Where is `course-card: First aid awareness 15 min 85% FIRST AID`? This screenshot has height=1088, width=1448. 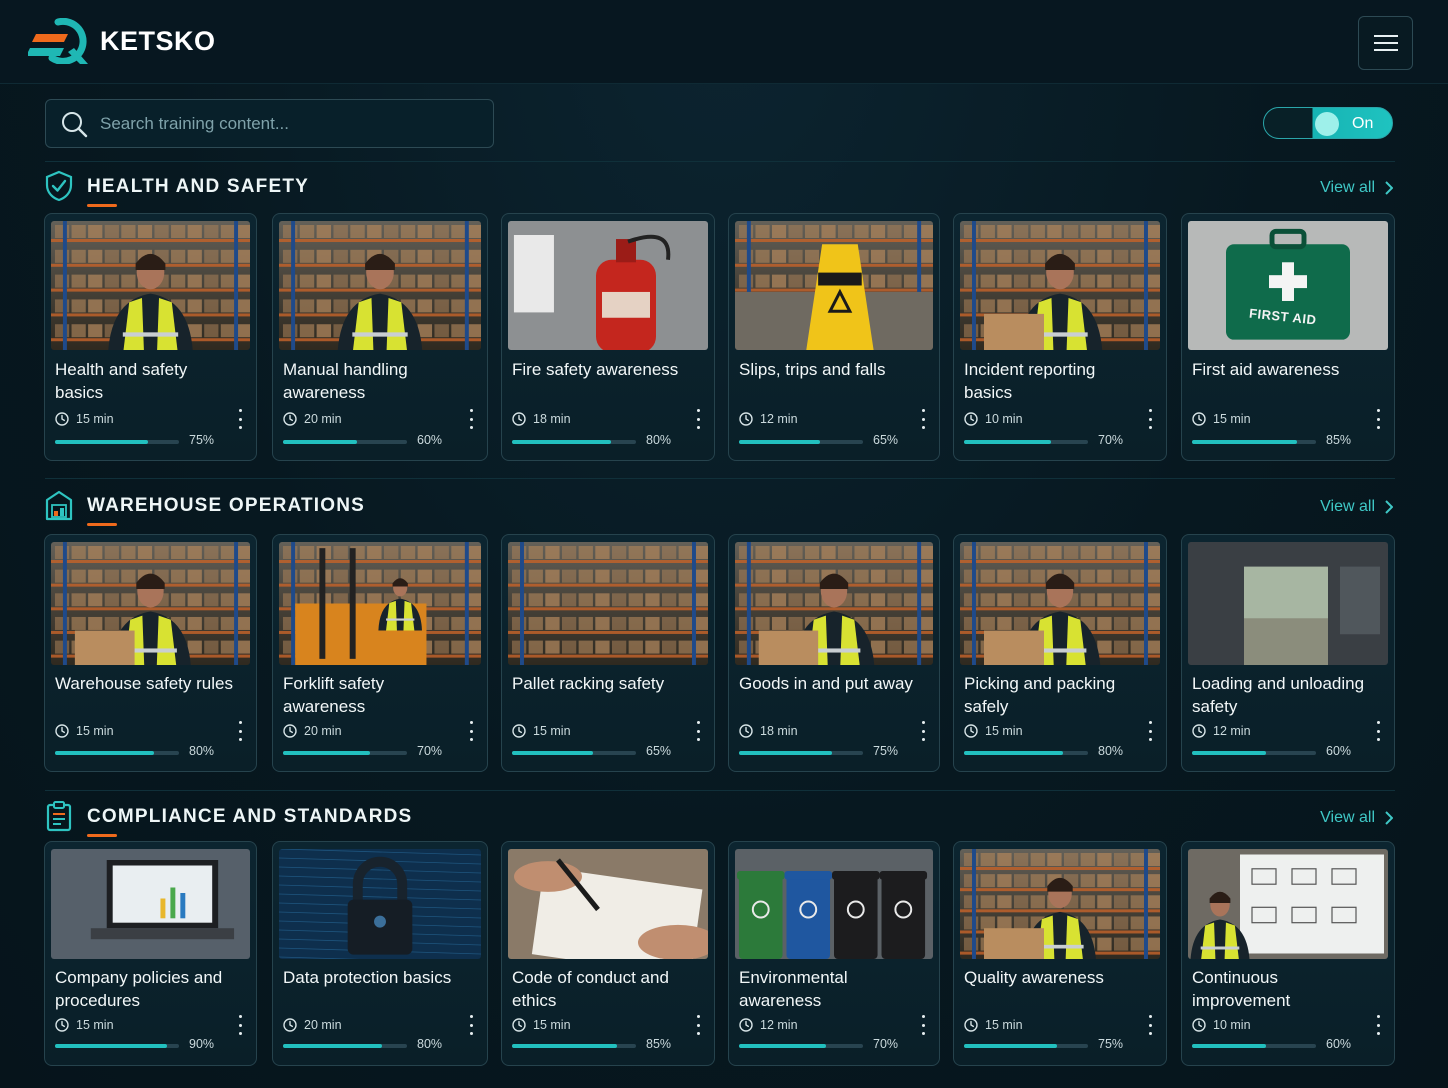
course-card: First aid awareness 15 min 85% FIRST AID is located at coordinates (1288, 337).